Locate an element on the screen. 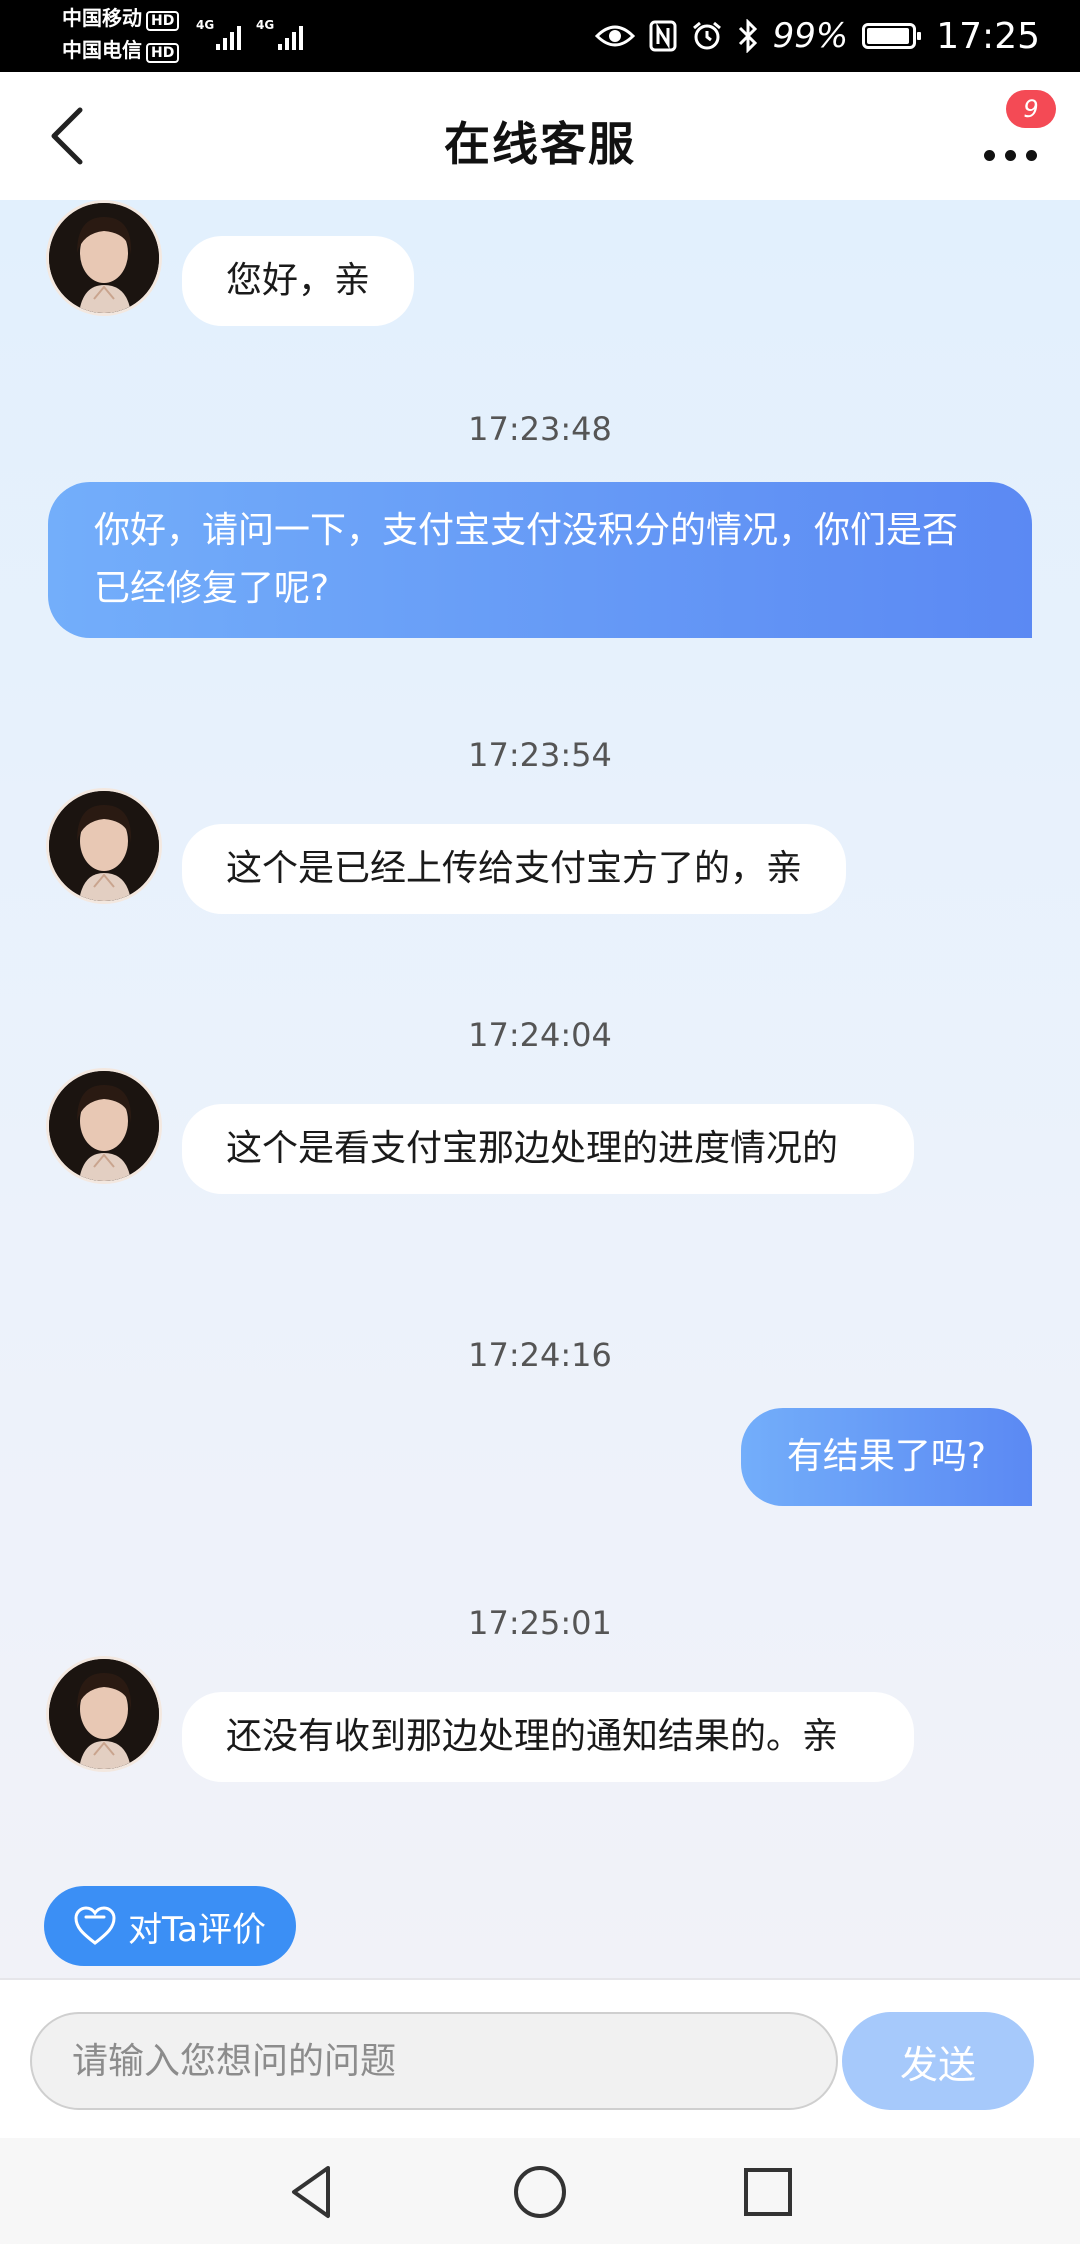  battery-percent: 99% is located at coordinates (810, 36).